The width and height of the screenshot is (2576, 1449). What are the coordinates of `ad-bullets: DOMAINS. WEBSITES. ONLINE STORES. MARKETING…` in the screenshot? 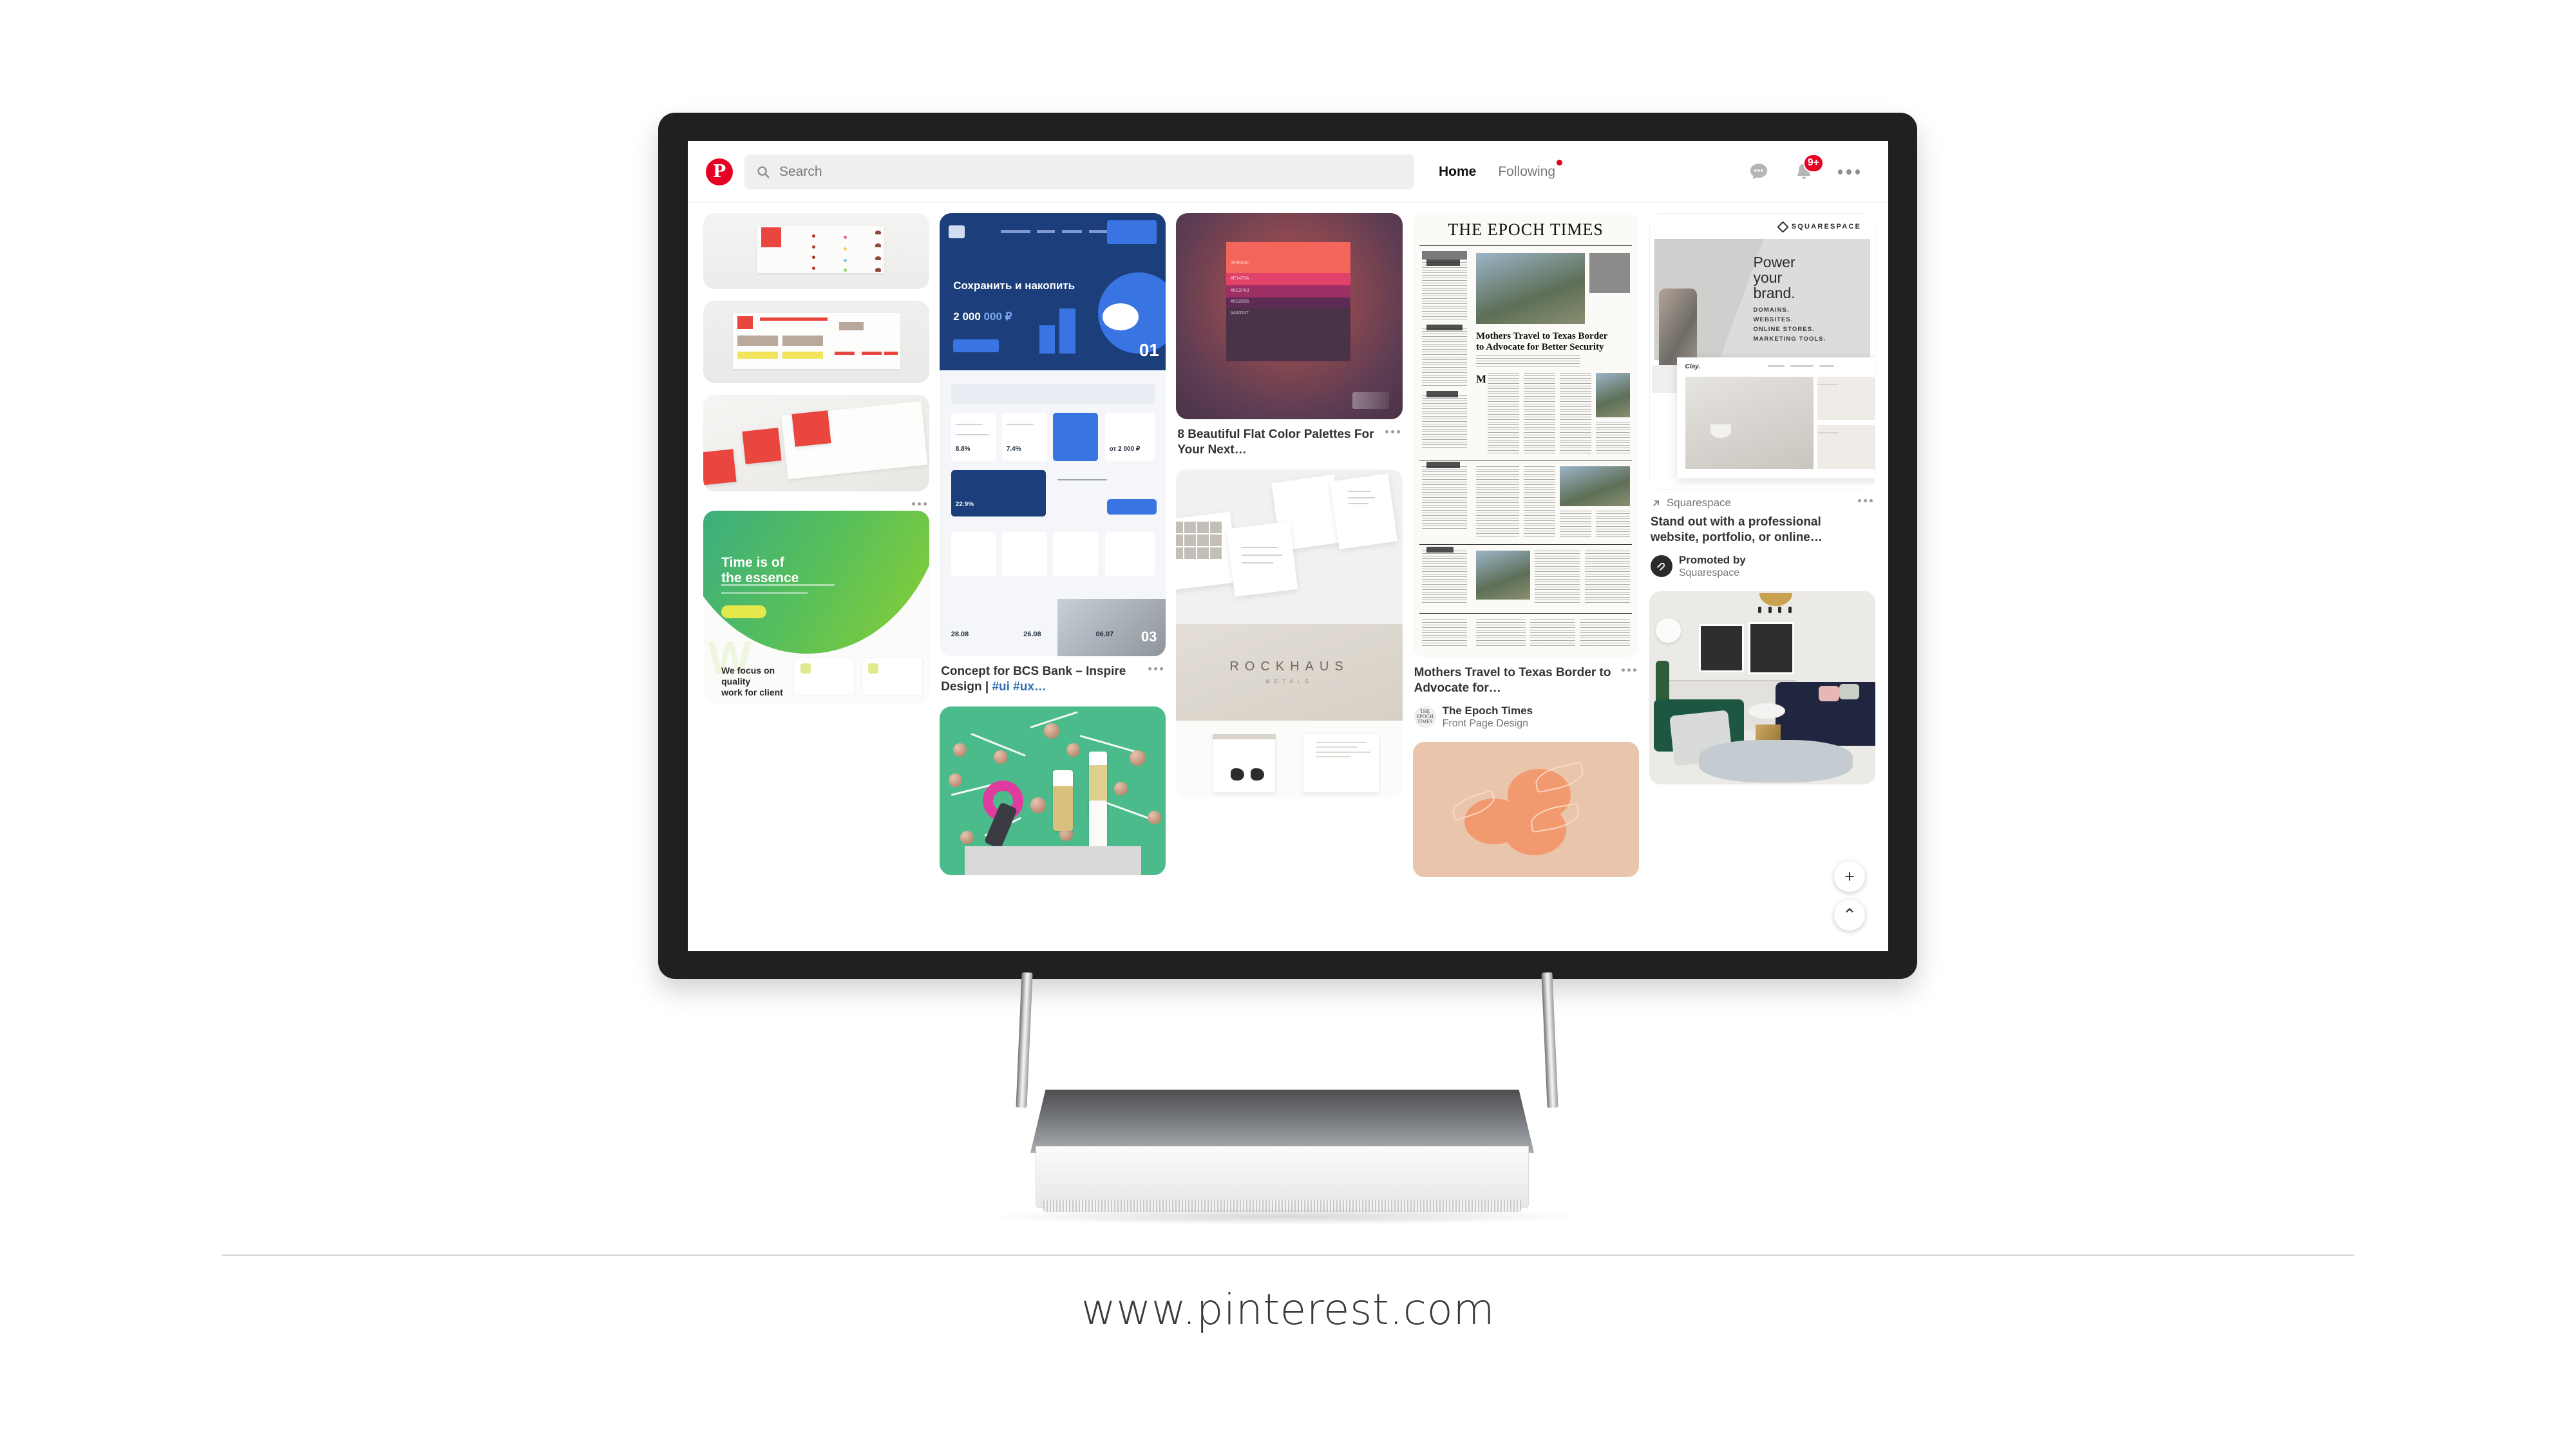 It's located at (1789, 325).